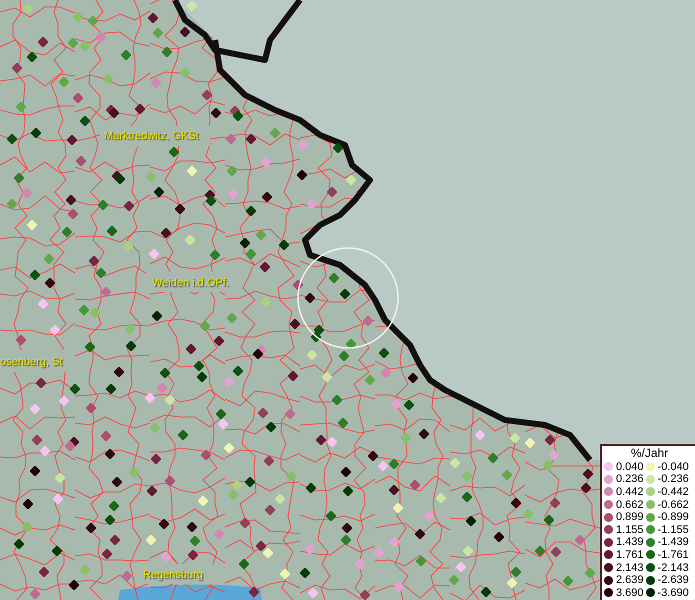 This screenshot has width=695, height=600. Describe the element at coordinates (673, 530) in the screenshot. I see `legend-value: -1.155` at that location.